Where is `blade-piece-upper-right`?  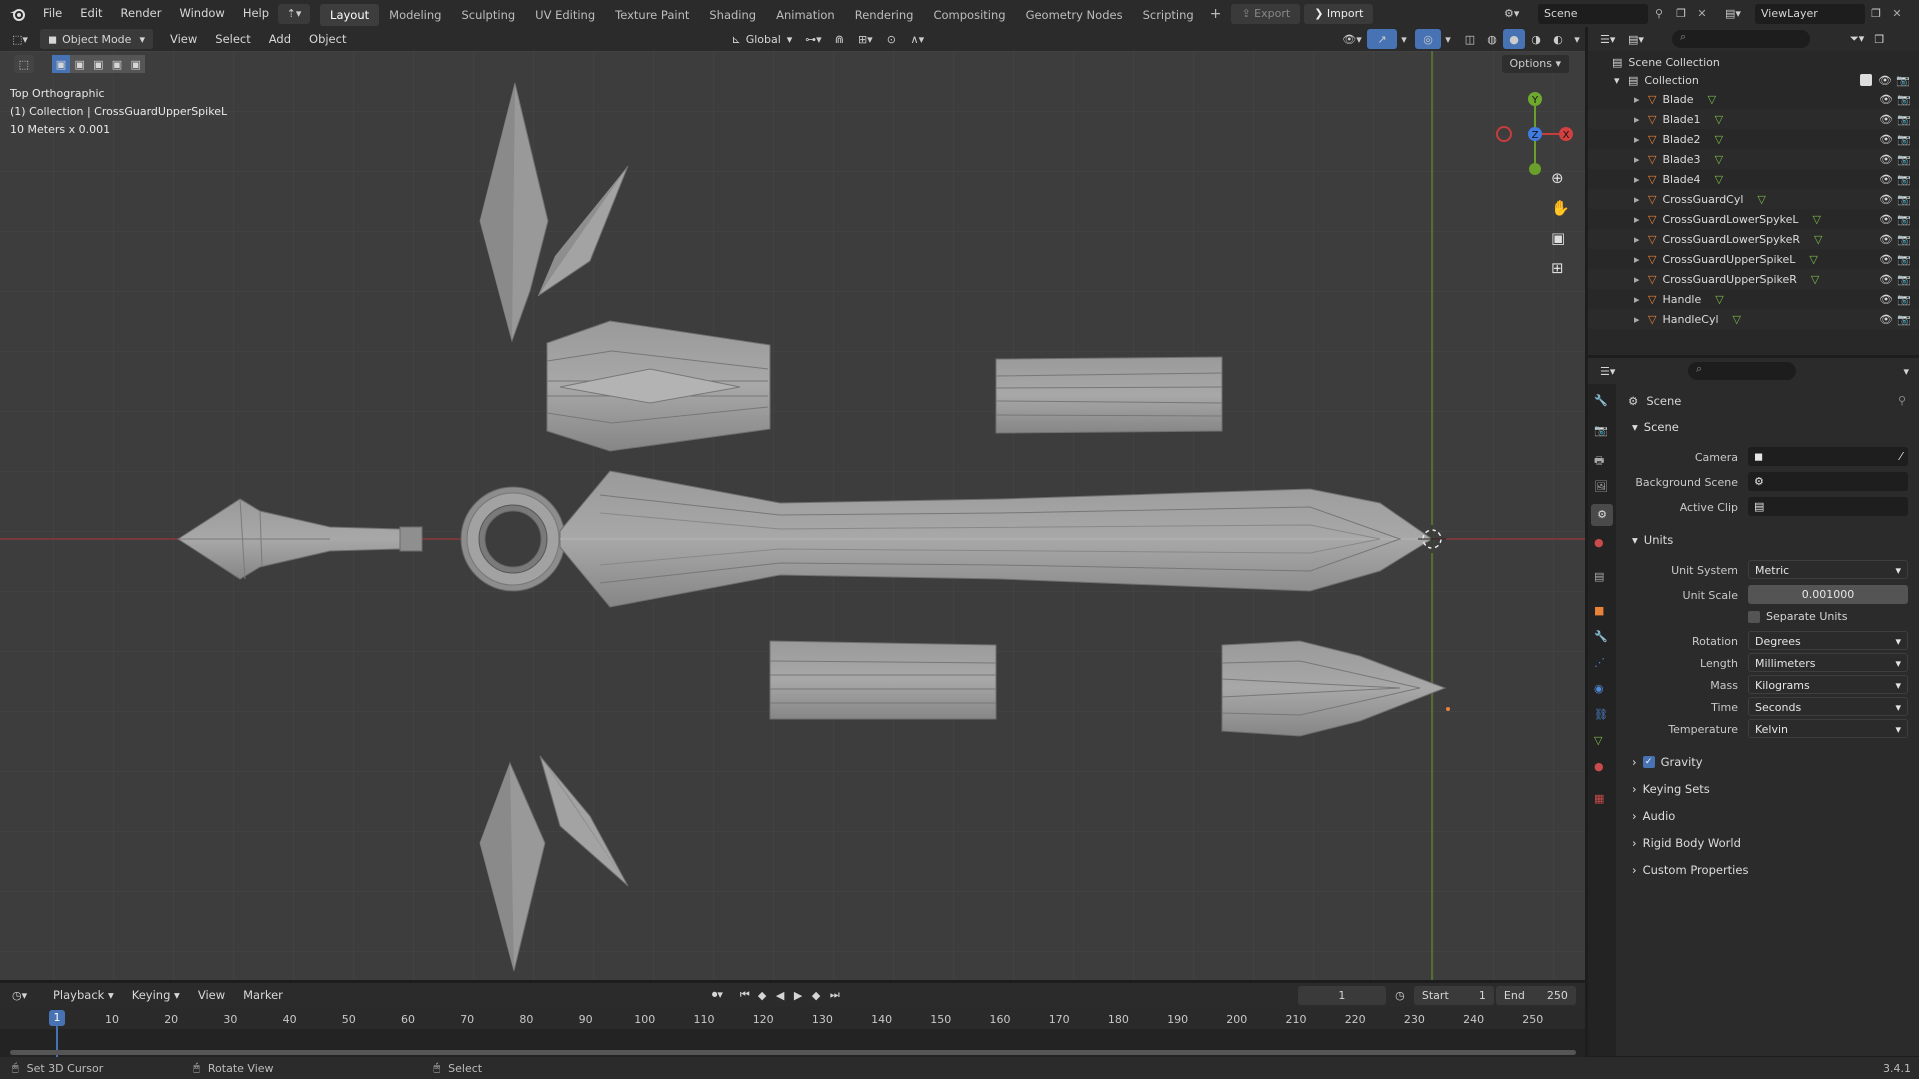 blade-piece-upper-right is located at coordinates (1109, 395).